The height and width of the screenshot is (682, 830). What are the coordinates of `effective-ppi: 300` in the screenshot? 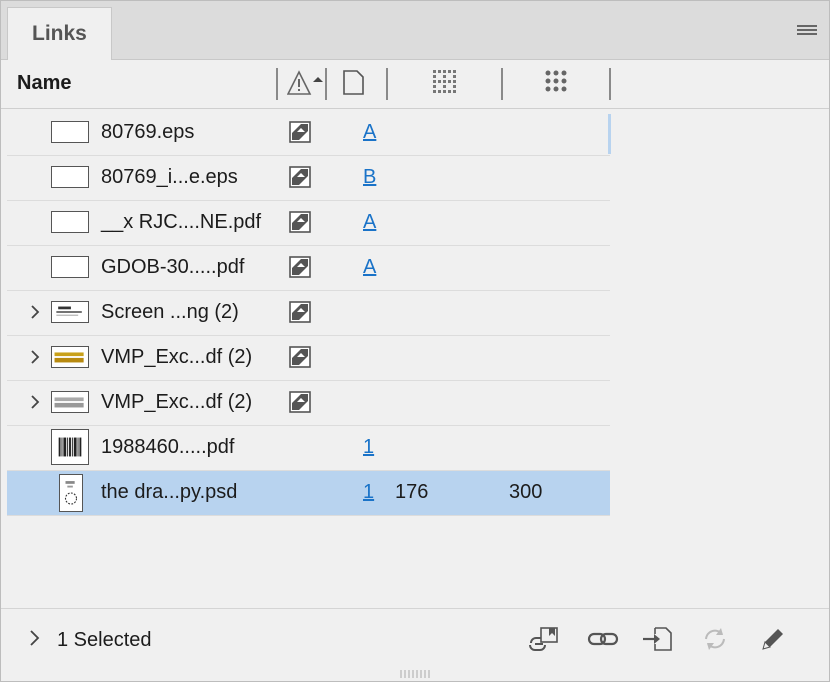 It's located at (526, 492).